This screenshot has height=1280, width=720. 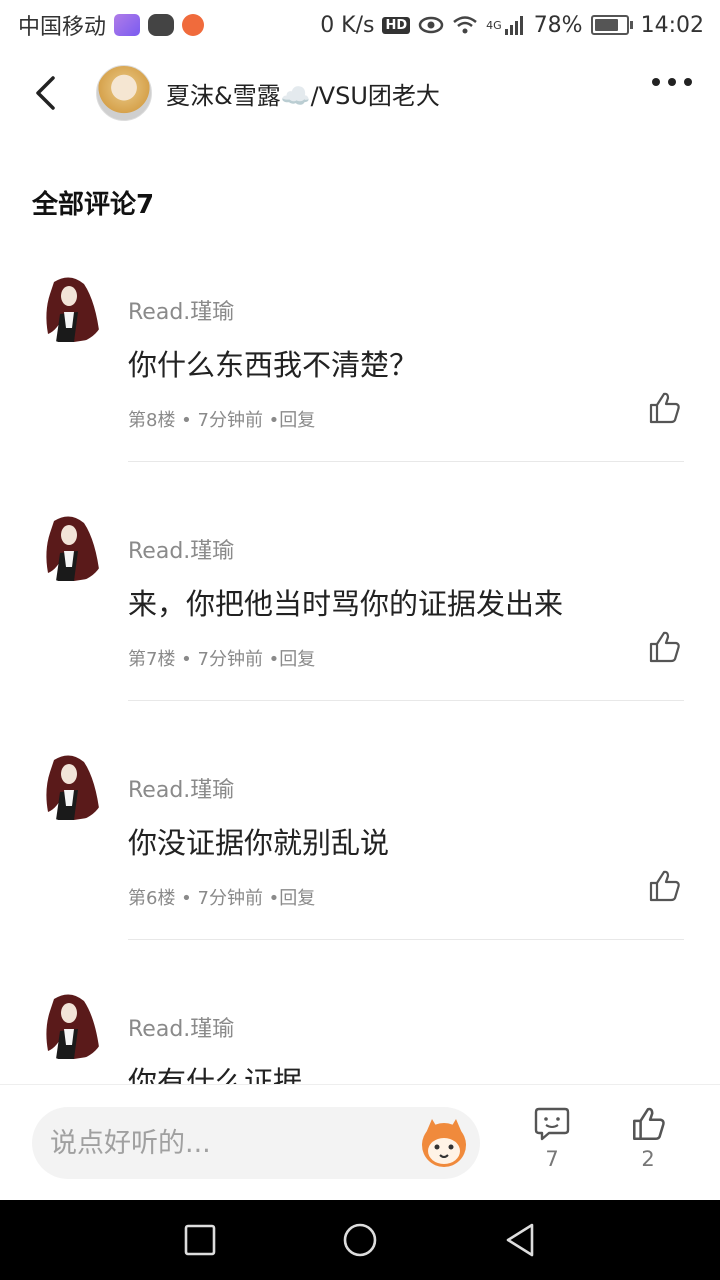 I want to click on network-speed: 0 K/s, so click(x=347, y=25).